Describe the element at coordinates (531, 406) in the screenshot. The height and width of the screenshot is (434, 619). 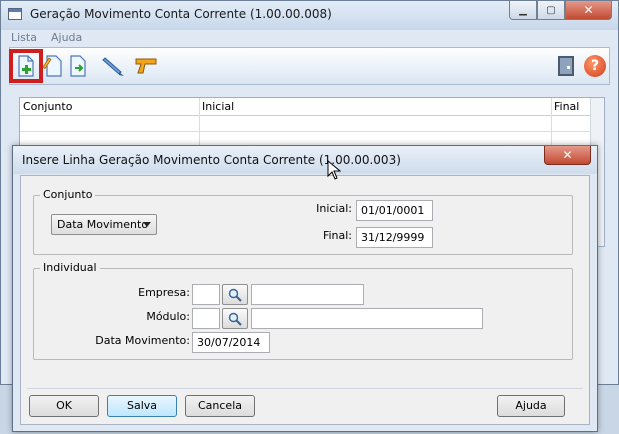
I see `help-text-button: Ajuda` at that location.